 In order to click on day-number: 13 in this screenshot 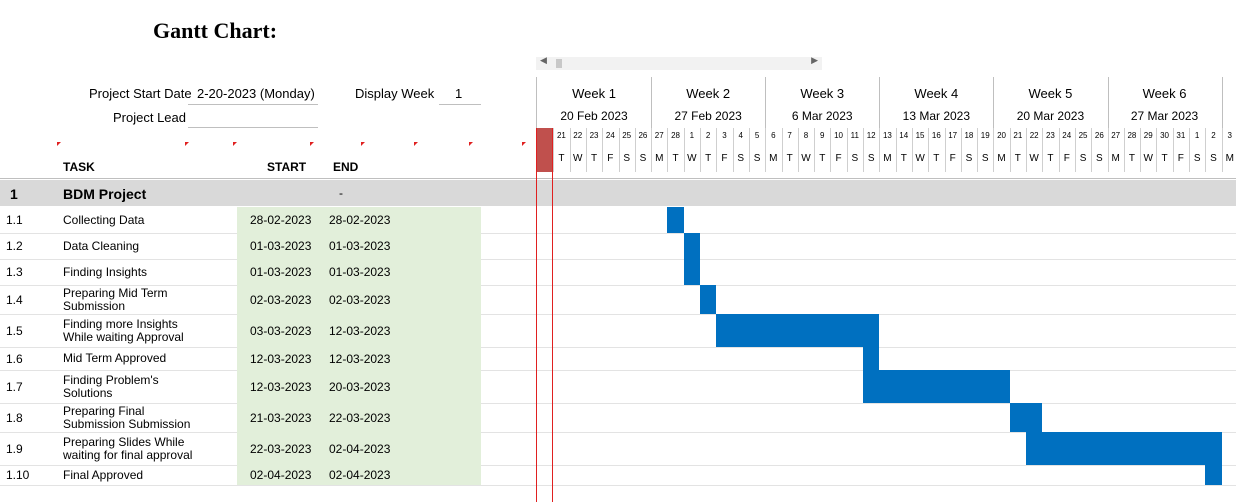, I will do `click(887, 135)`.